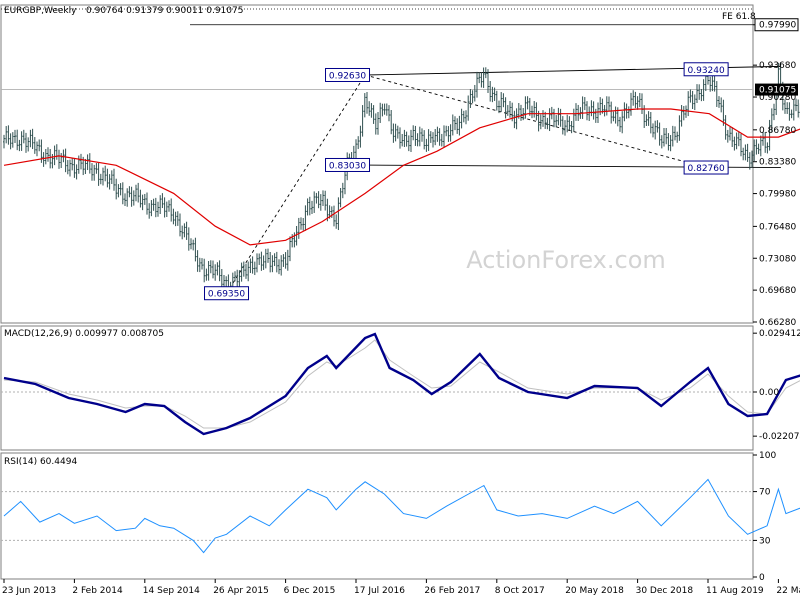 The image size is (800, 604). I want to click on price-tick-label: 0.76480, so click(777, 227).